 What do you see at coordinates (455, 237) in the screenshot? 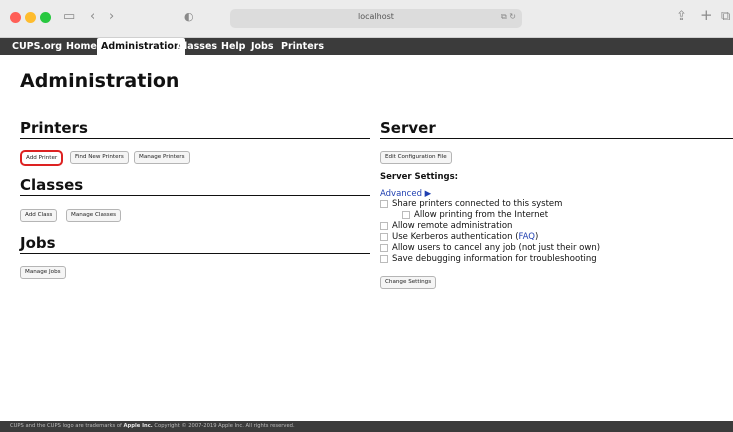
I see `option-label: Use Kerberos authentication (` at bounding box center [455, 237].